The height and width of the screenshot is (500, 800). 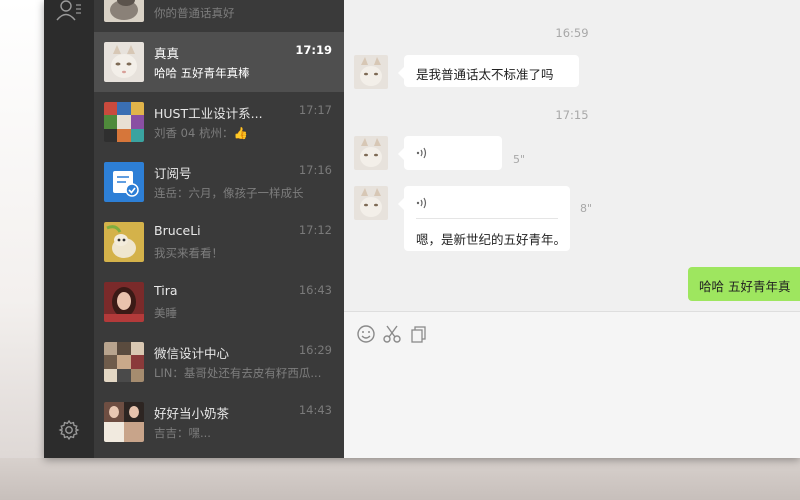 I want to click on voice-transcribed-bubble: 嗯，是新世纪的五好青年。, so click(x=484, y=218).